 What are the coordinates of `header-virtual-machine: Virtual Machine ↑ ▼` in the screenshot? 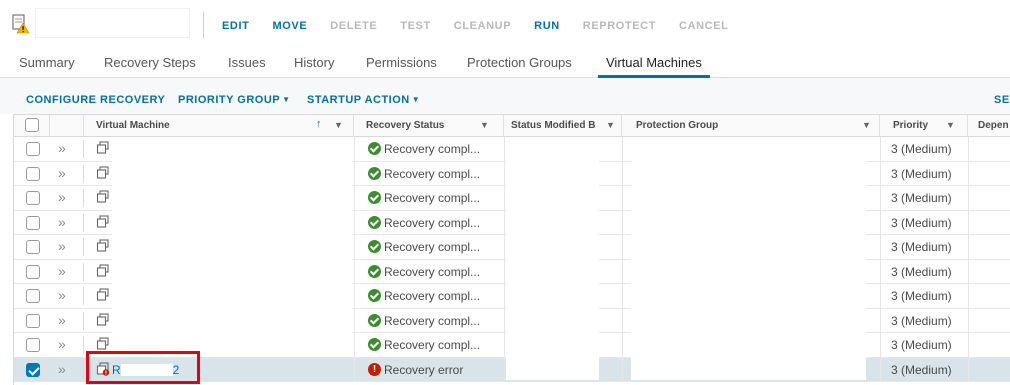 It's located at (219, 126).